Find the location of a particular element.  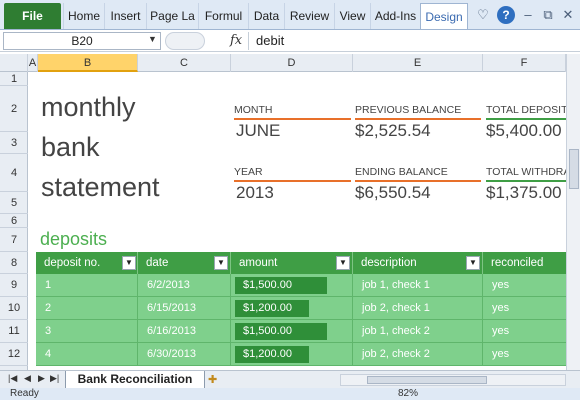

row-header-12: 12 is located at coordinates (14, 354).